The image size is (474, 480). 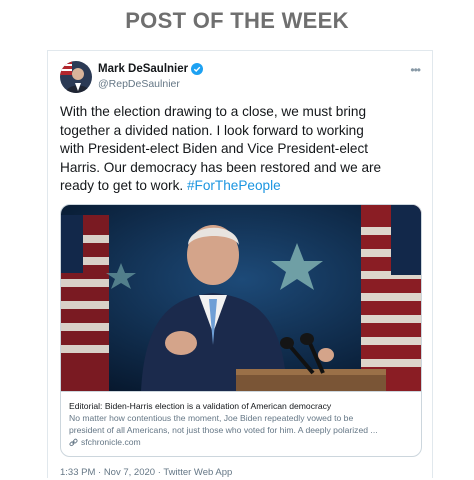 I want to click on hashtag-link: #ForThePeople, so click(x=234, y=185).